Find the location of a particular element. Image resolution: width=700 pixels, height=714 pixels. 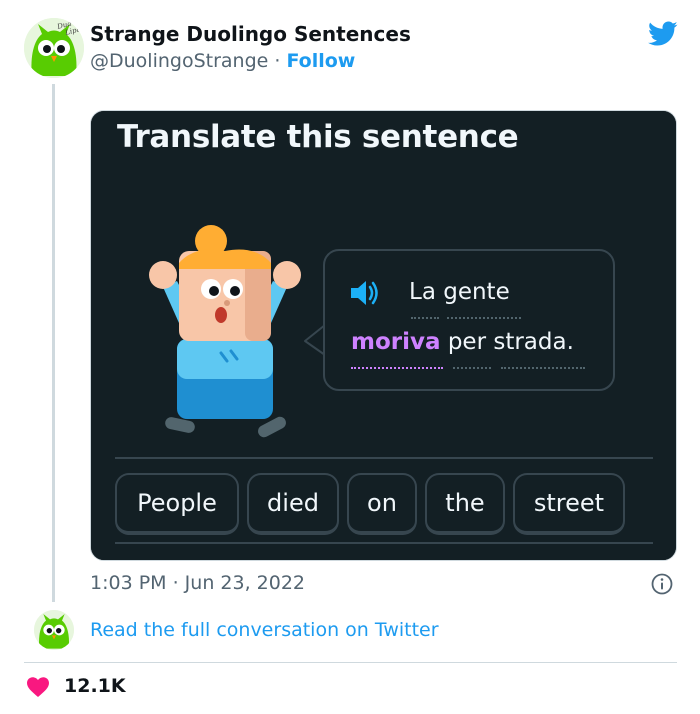

author-display-name: Strange Duolingo Sentences is located at coordinates (250, 34).